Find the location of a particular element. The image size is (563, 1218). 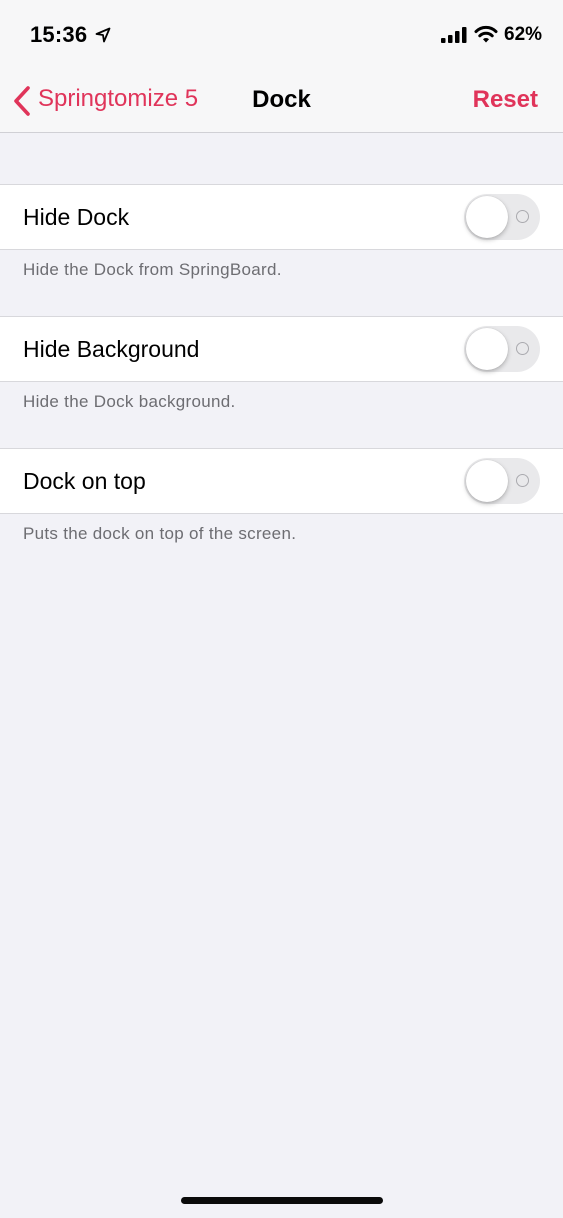

setting-row-hide-background: Hide Background is located at coordinates (281, 349).